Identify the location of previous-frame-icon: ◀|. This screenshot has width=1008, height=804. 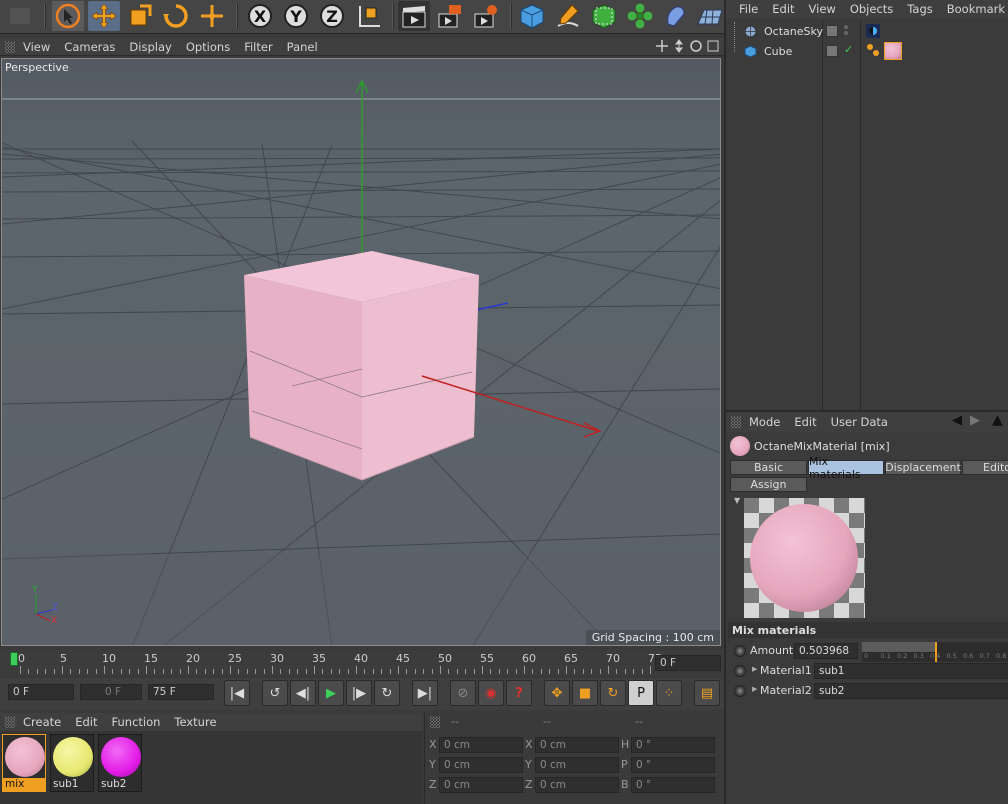
(303, 693).